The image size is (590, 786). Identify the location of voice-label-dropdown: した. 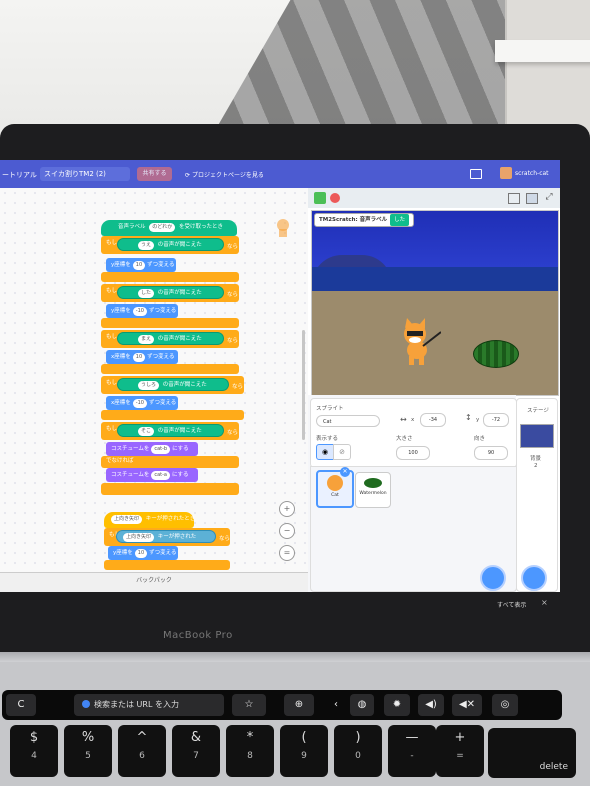
(146, 293).